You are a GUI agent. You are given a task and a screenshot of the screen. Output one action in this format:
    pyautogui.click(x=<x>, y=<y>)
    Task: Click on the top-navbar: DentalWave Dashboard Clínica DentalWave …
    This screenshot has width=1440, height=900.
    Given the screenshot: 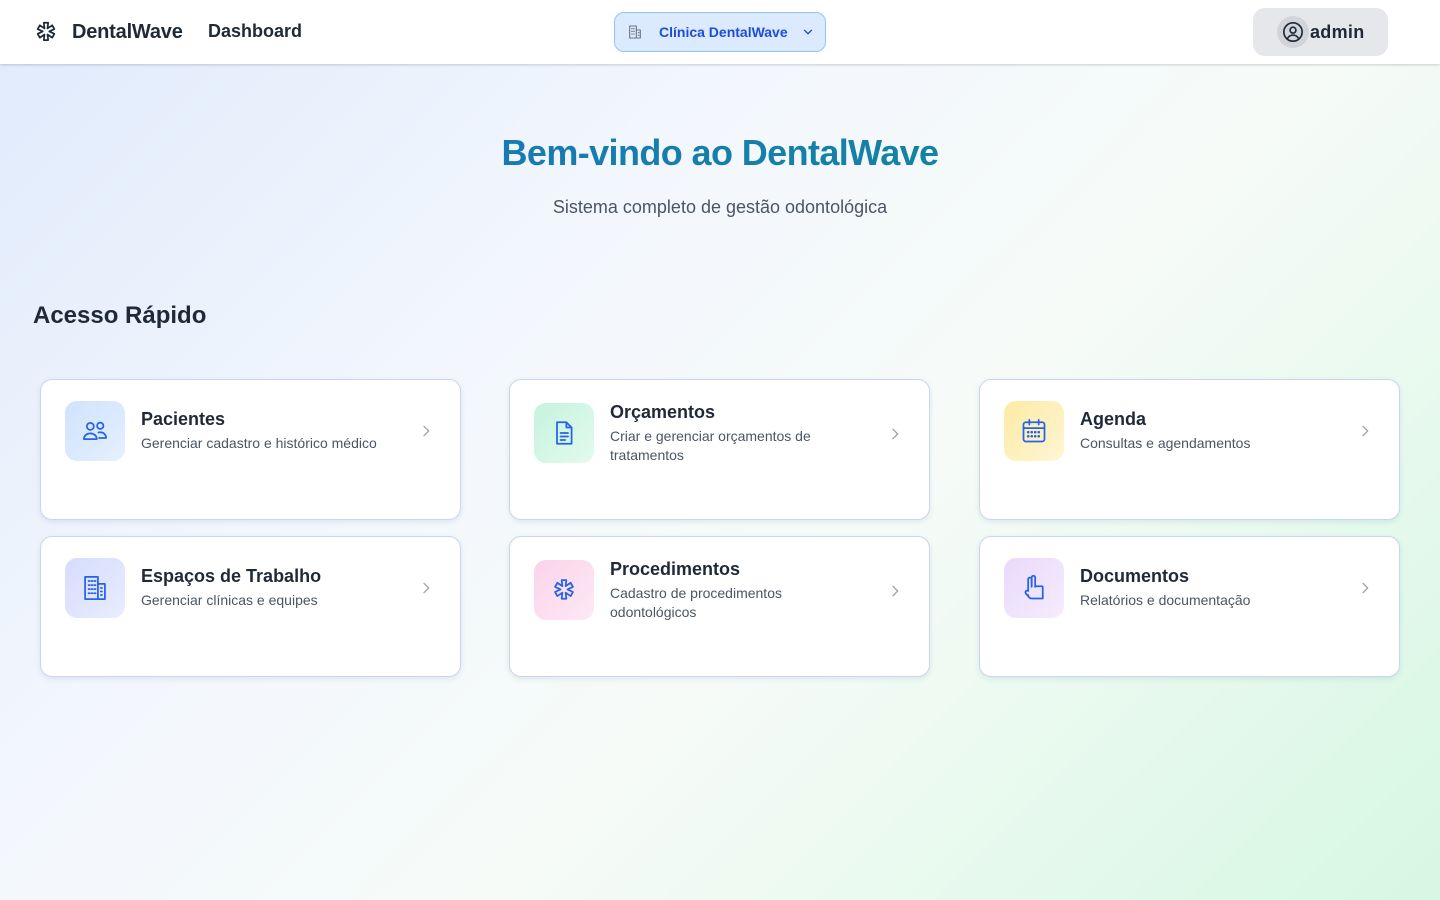 What is the action you would take?
    pyautogui.click(x=720, y=32)
    